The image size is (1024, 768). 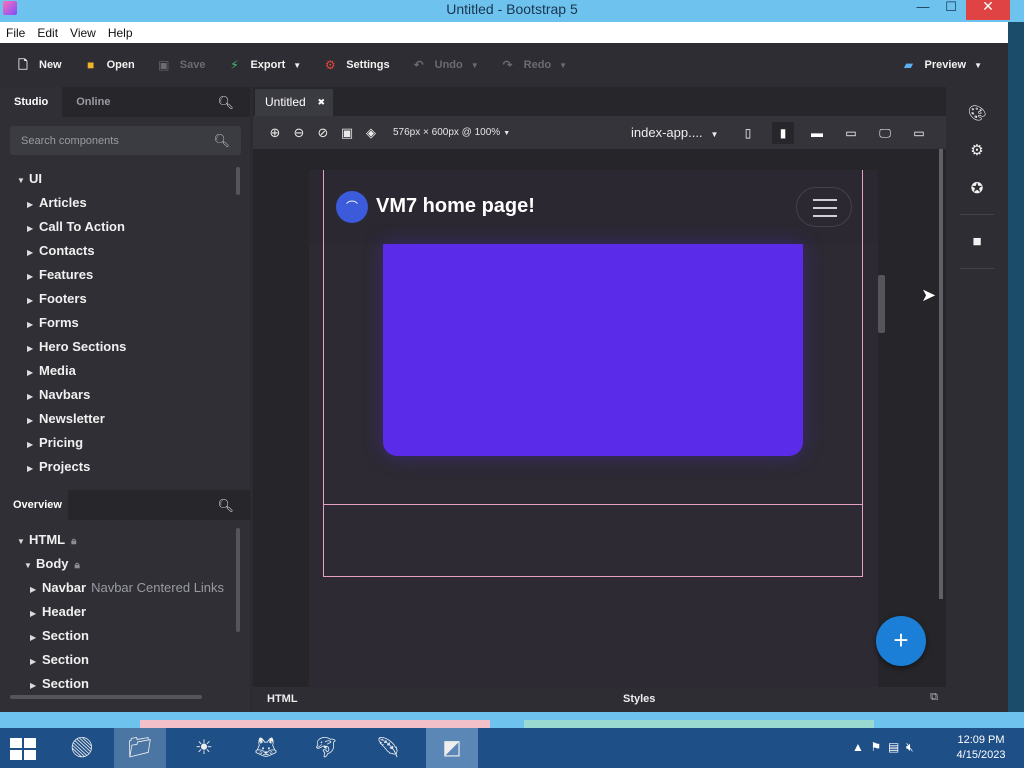 I want to click on star-icon: ✪, so click(x=977, y=189).